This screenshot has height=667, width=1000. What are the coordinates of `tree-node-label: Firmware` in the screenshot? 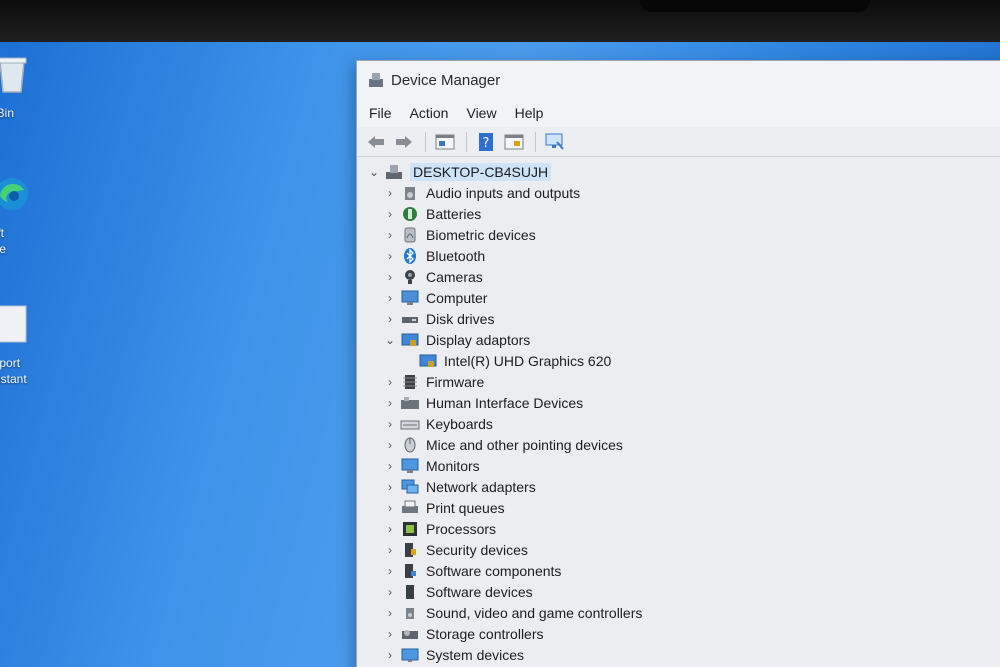 It's located at (455, 381).